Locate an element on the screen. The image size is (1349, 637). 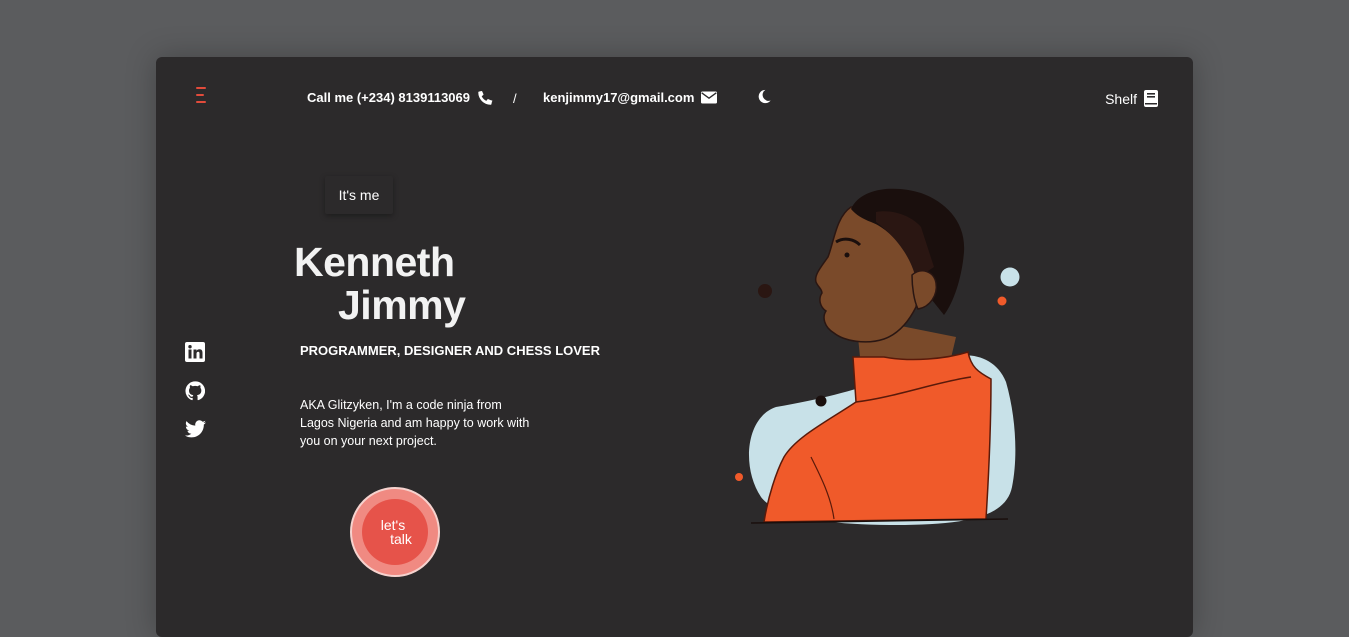
tagline: PROGRAMMER, DESIGNER AND CHESS LOVER is located at coordinates (450, 350).